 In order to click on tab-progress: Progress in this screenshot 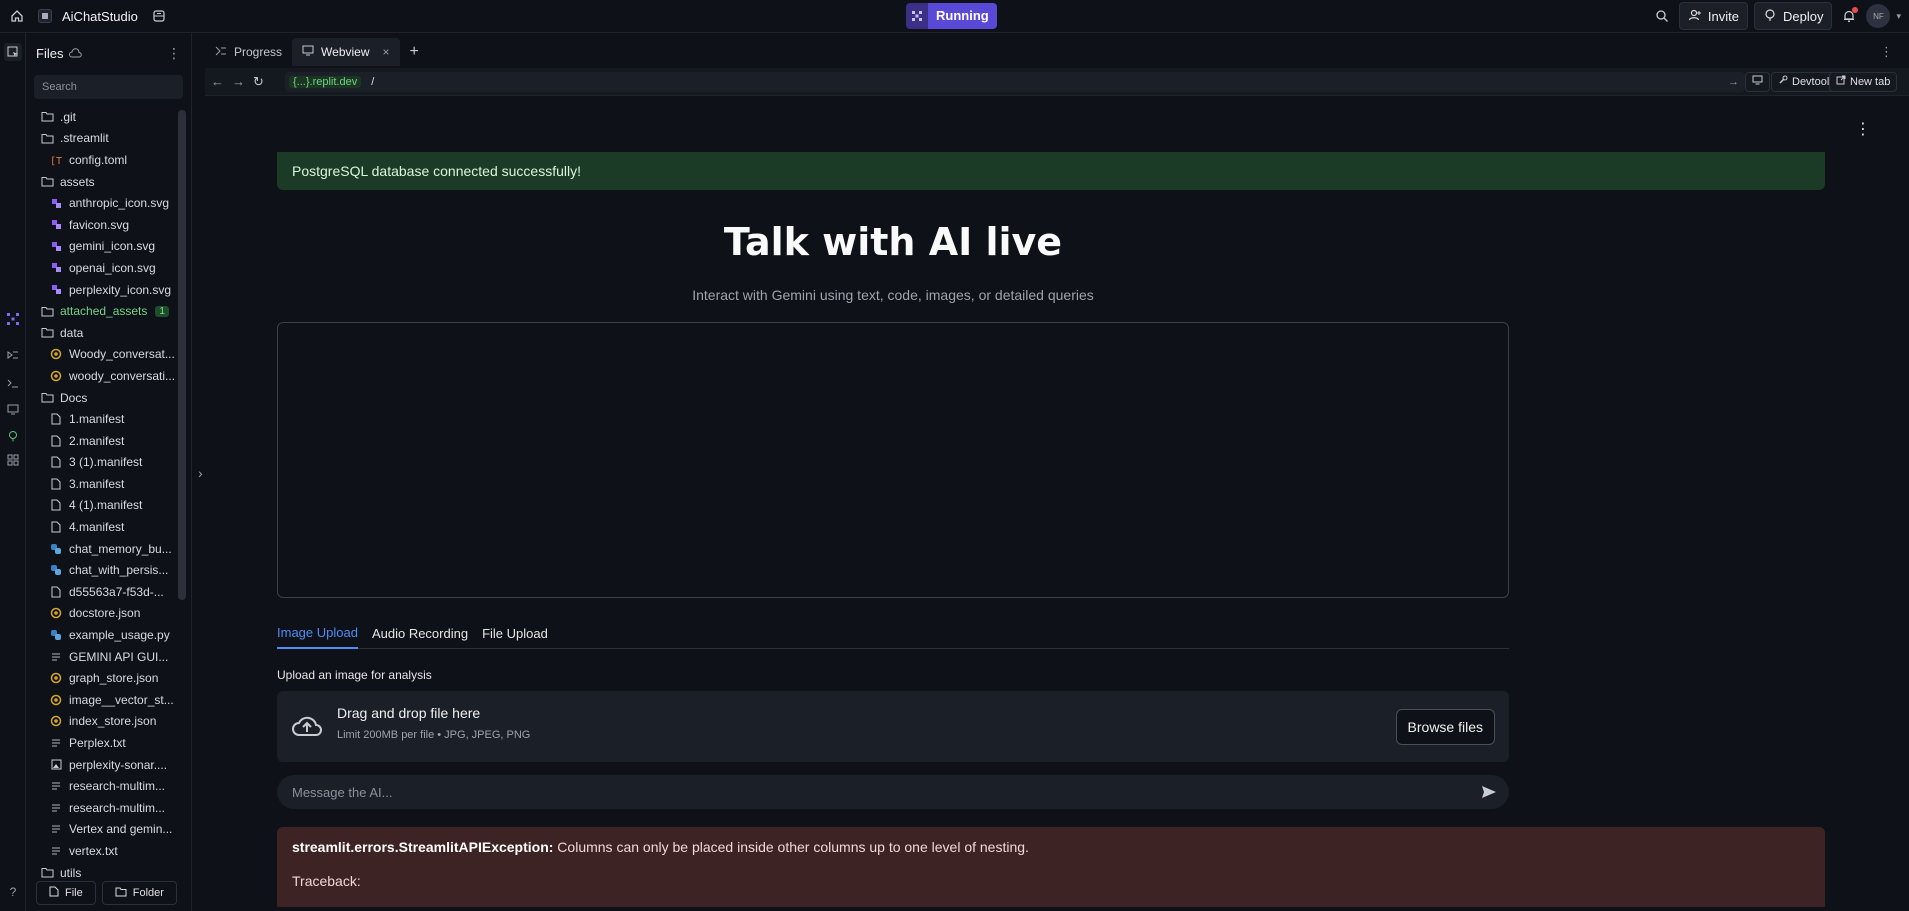, I will do `click(248, 52)`.